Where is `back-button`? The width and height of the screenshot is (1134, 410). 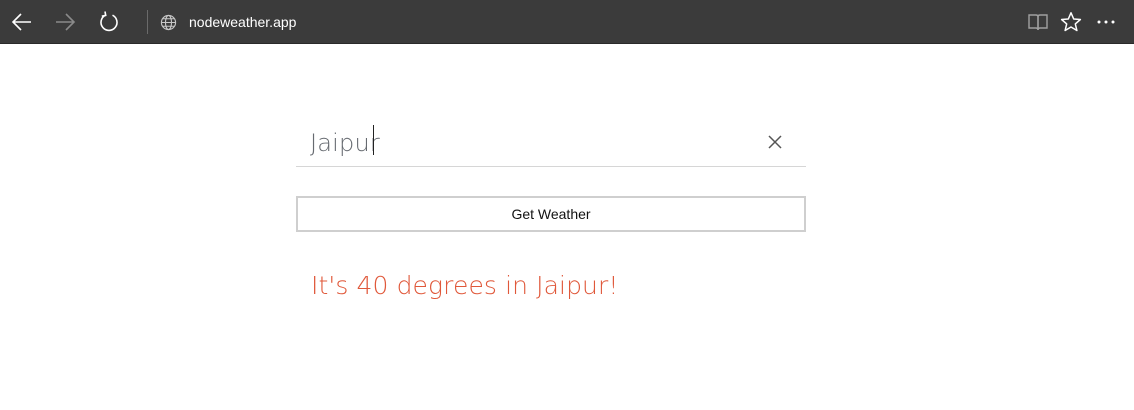
back-button is located at coordinates (22, 22).